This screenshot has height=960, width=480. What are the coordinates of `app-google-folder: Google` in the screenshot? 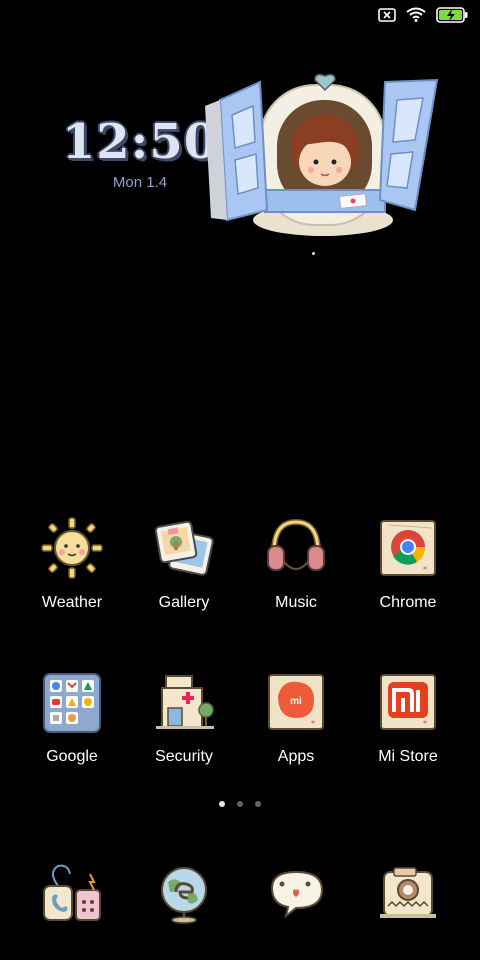 It's located at (72, 718).